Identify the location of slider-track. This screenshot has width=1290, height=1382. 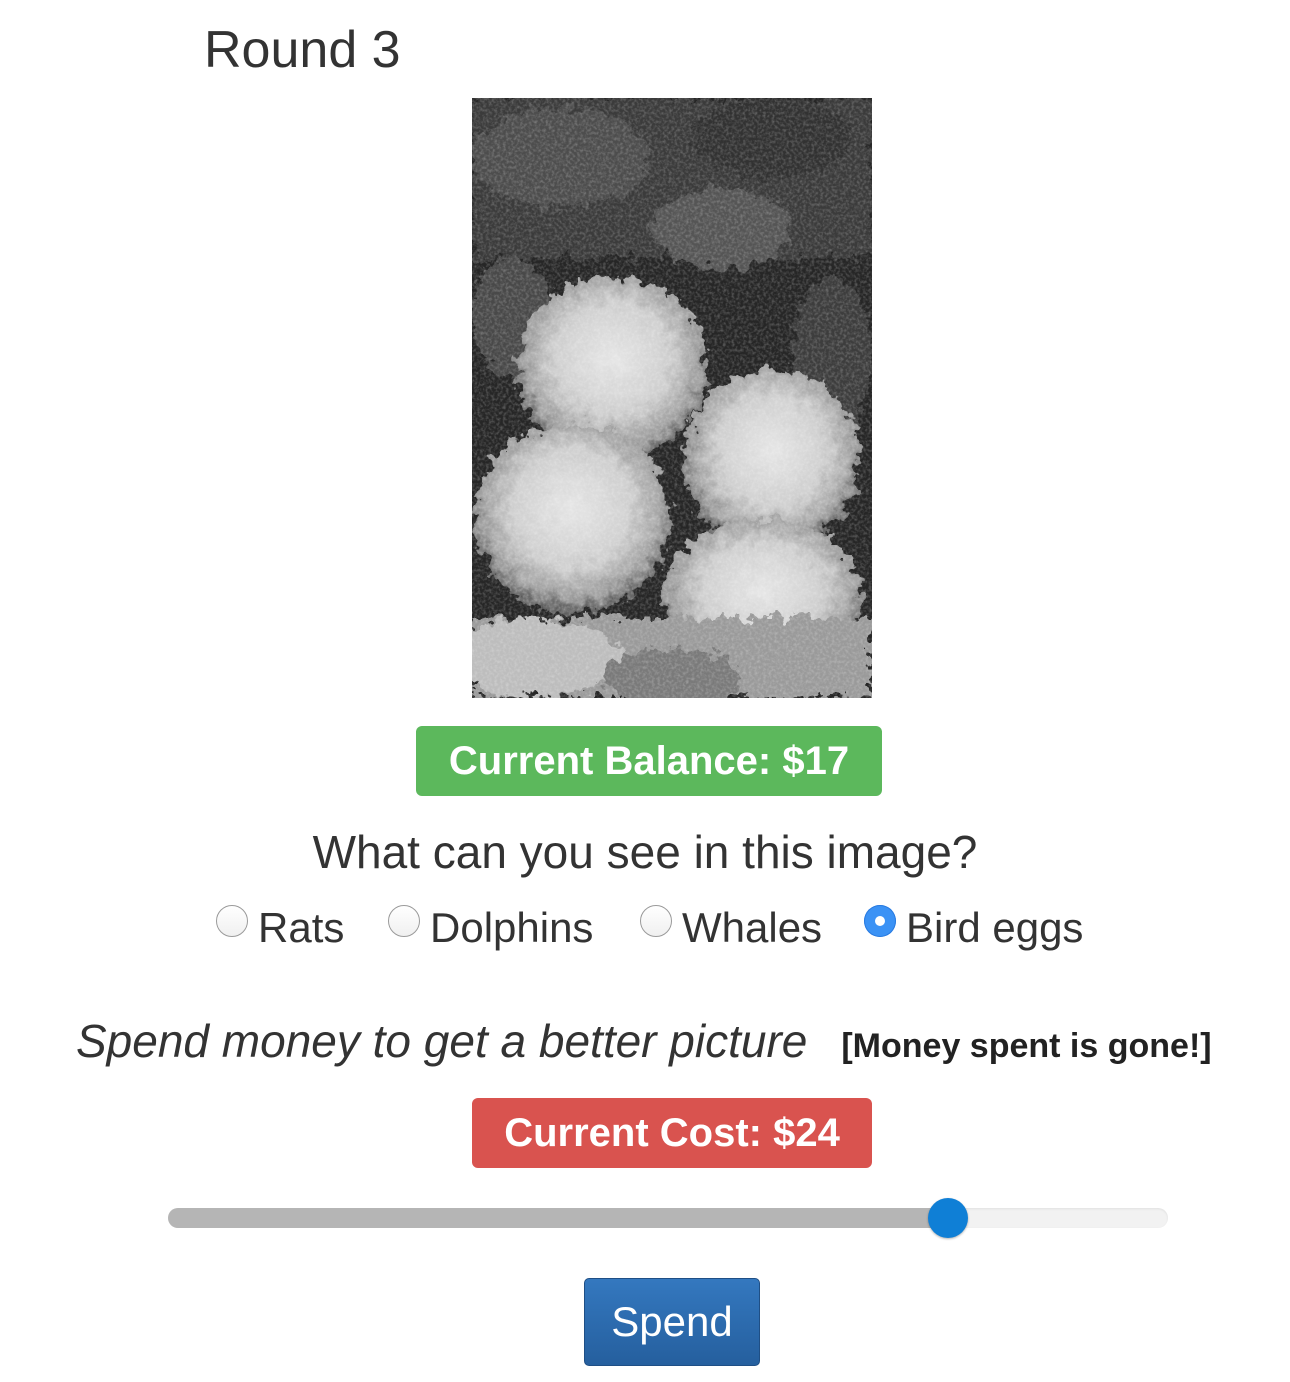
(668, 1218).